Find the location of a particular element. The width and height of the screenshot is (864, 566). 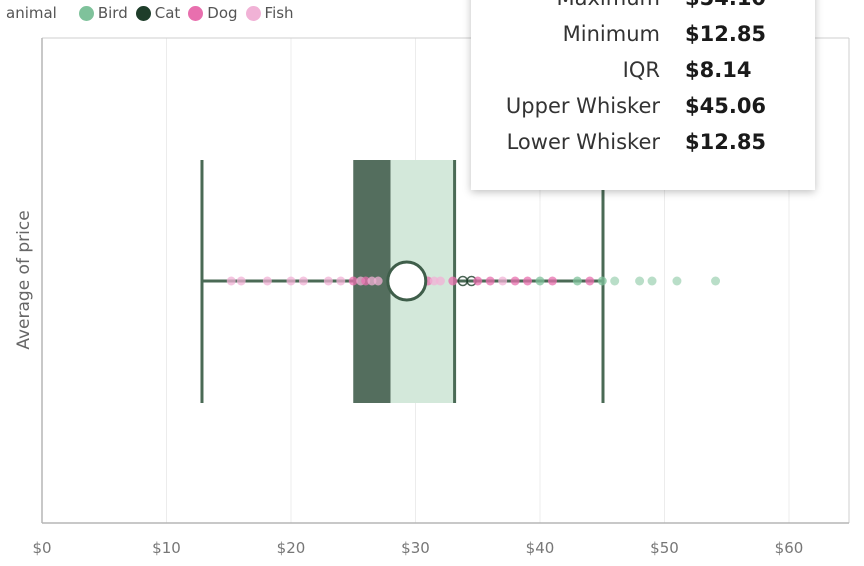

data-points is located at coordinates (473, 281).